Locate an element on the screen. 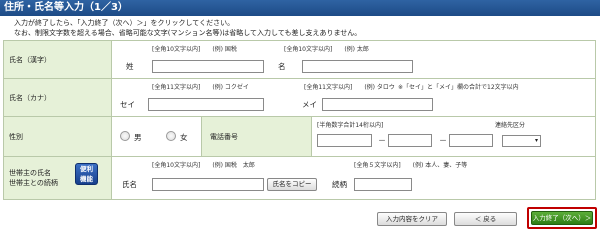 This screenshot has height=240, width=600. mei-kana-hint: [全角11文字以内] (例) タロウ is located at coordinates (349, 87).